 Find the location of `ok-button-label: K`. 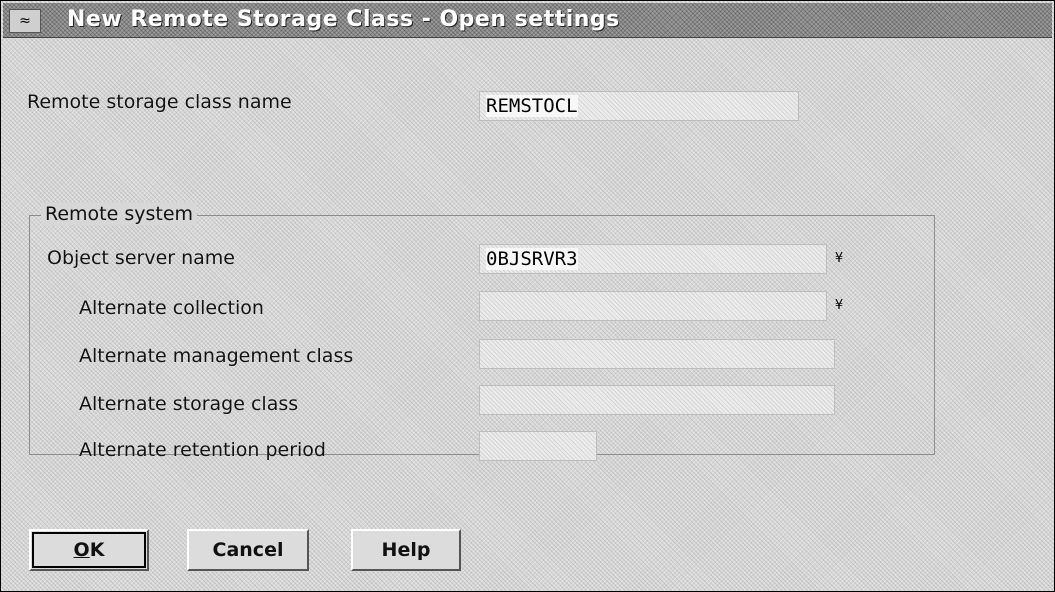

ok-button-label: K is located at coordinates (97, 550).